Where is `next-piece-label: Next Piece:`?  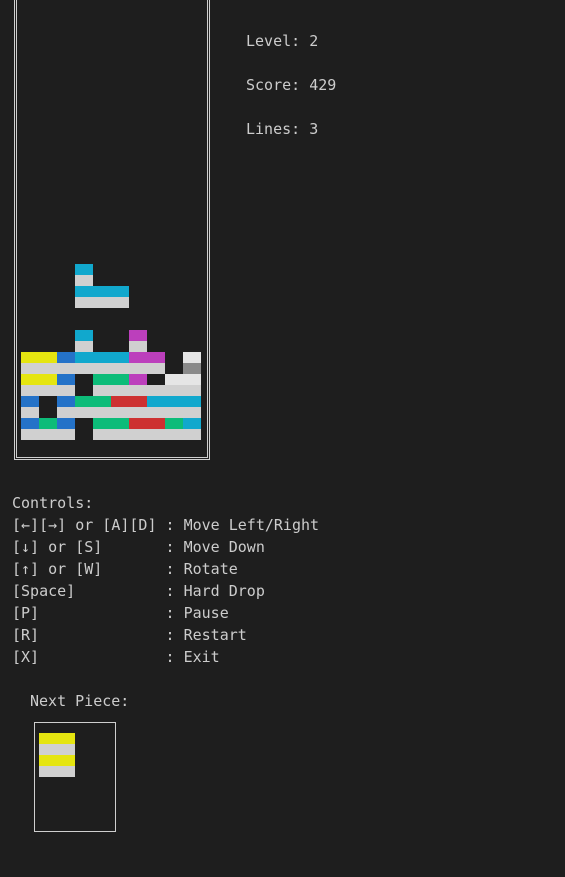 next-piece-label: Next Piece: is located at coordinates (80, 701).